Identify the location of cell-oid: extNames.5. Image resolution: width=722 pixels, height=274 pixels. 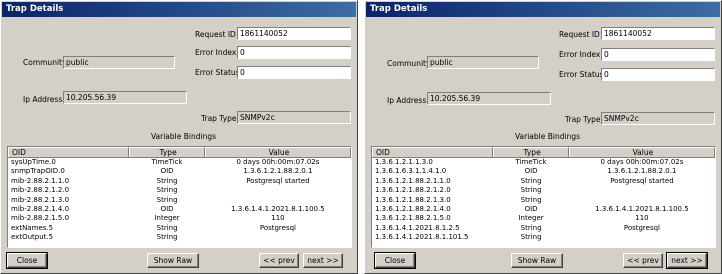
(32, 227).